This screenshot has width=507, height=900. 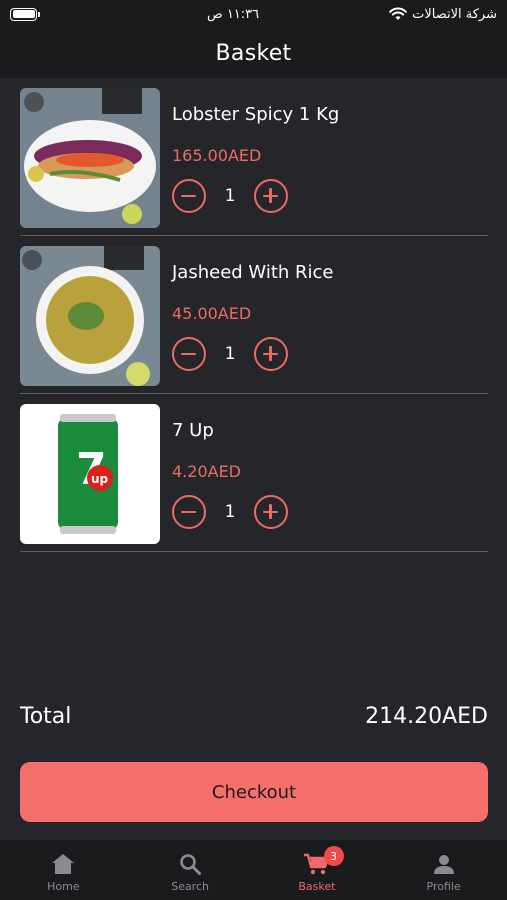 I want to click on status-time: ١١:٣٦ ص, so click(x=233, y=14).